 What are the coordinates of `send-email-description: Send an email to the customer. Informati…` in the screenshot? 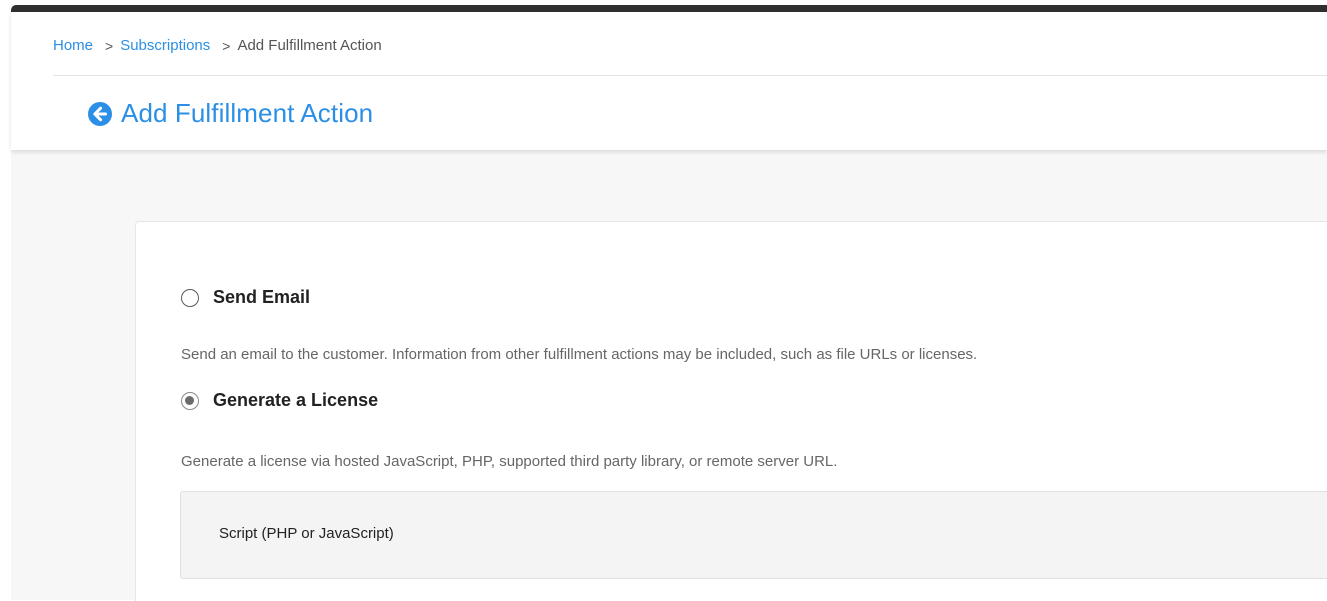 It's located at (579, 354).